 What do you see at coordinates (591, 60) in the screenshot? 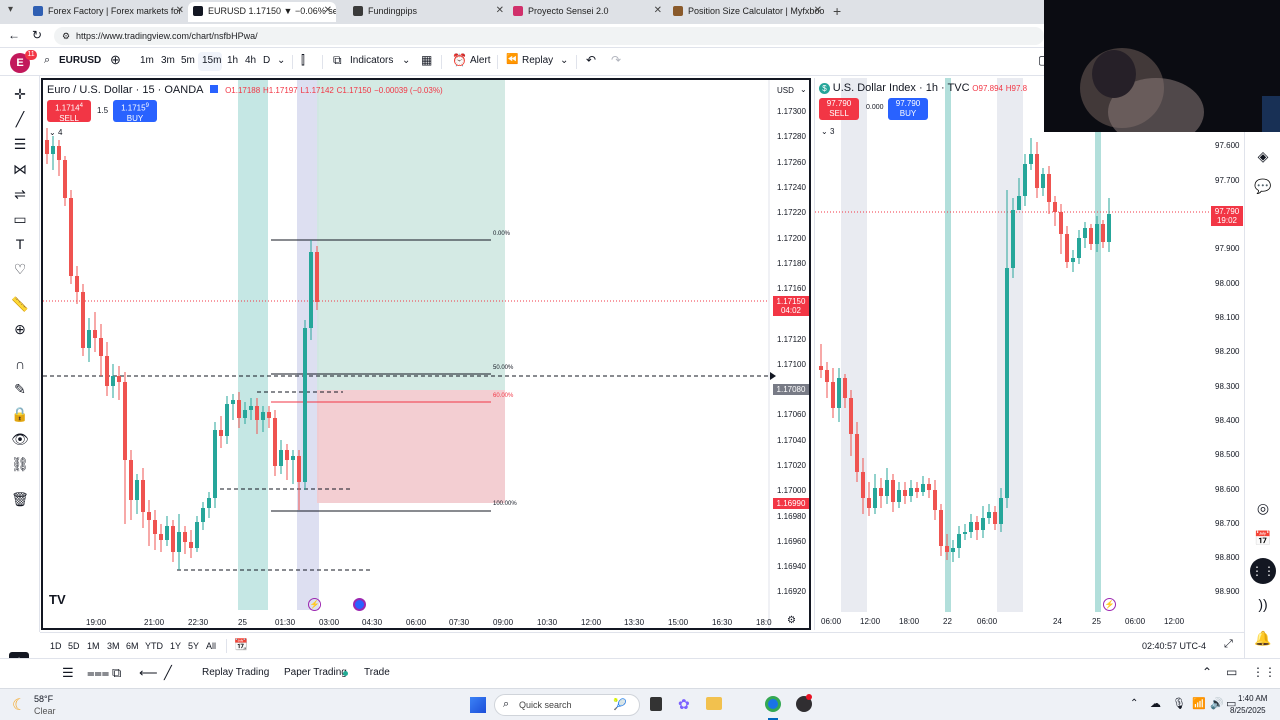
I see `undo-icon: ↶` at bounding box center [591, 60].